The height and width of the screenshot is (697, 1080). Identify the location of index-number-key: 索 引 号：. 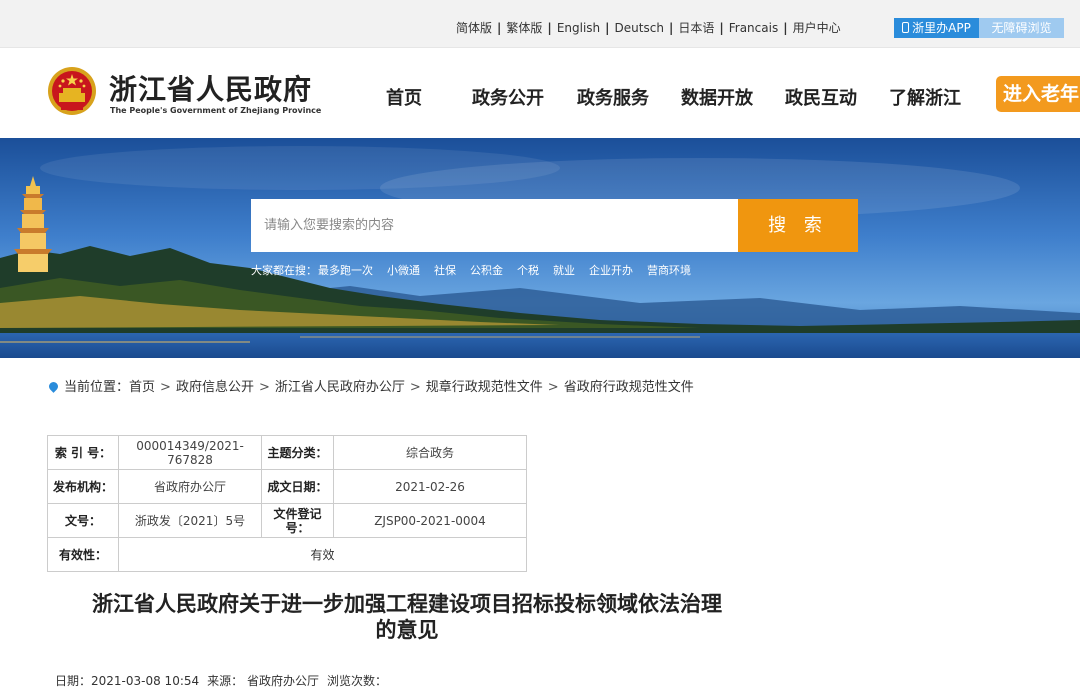
(83, 452).